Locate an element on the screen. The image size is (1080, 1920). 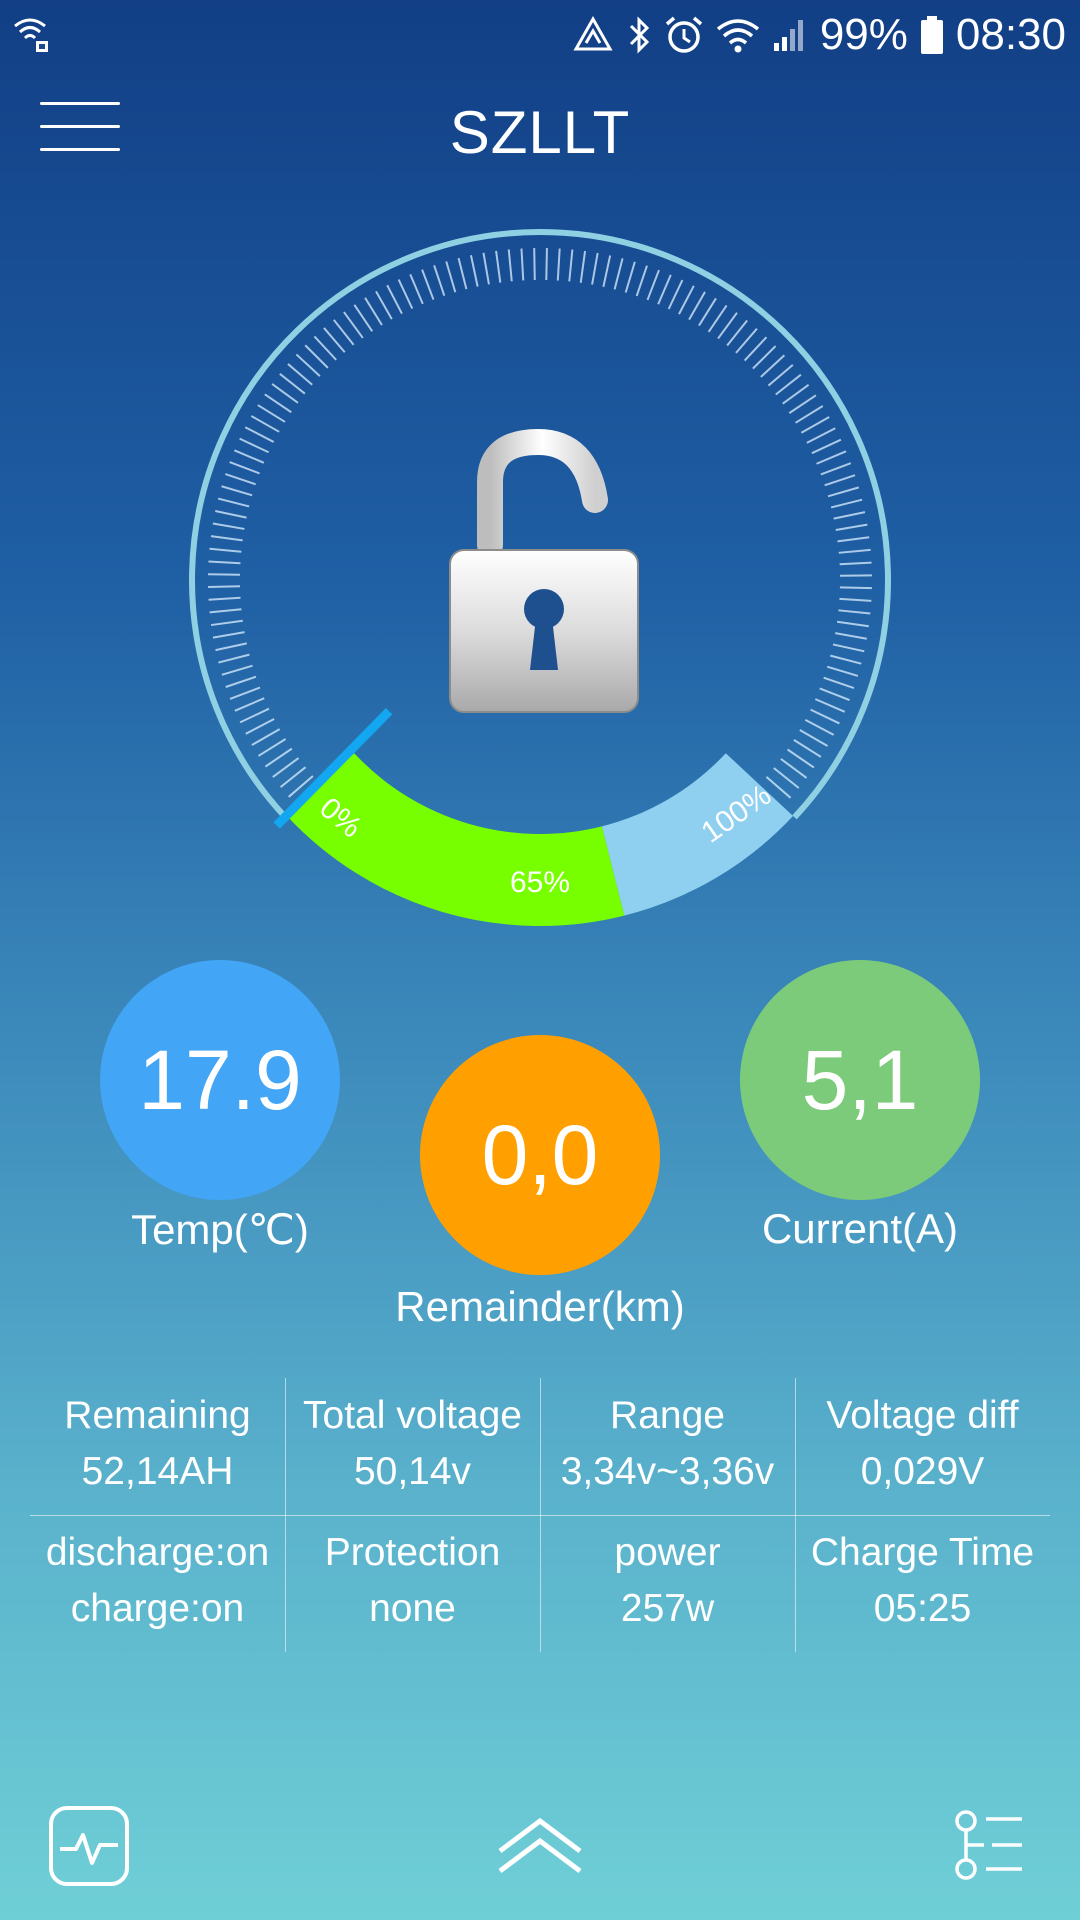
gauge-current-label: 65% is located at coordinates (540, 882).